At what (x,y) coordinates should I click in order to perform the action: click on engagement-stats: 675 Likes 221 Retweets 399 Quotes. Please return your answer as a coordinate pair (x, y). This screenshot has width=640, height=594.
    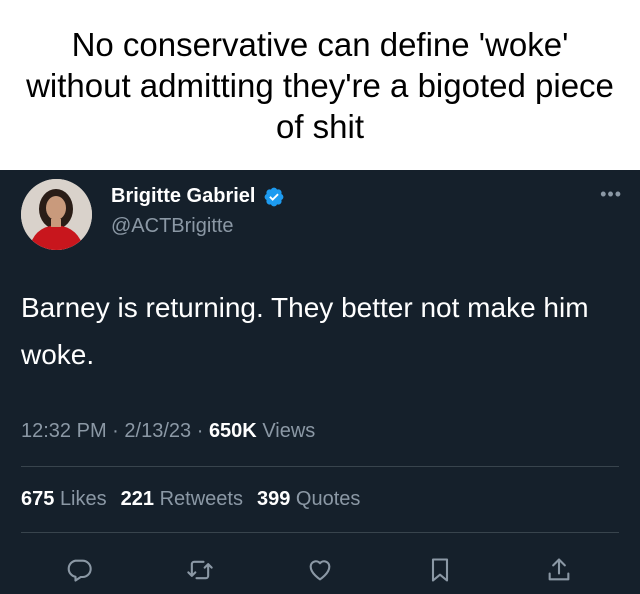
    Looking at the image, I should click on (190, 499).